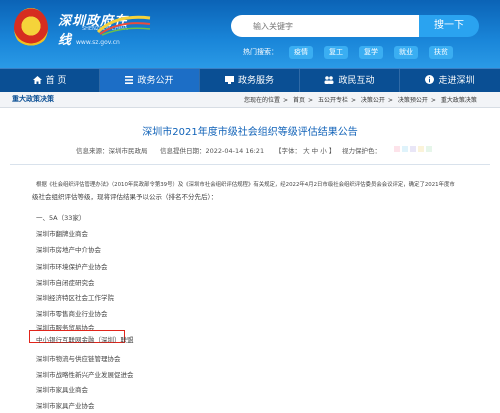 Image resolution: width=500 pixels, height=413 pixels. I want to click on section-title: 重大政策决策, so click(33, 99).